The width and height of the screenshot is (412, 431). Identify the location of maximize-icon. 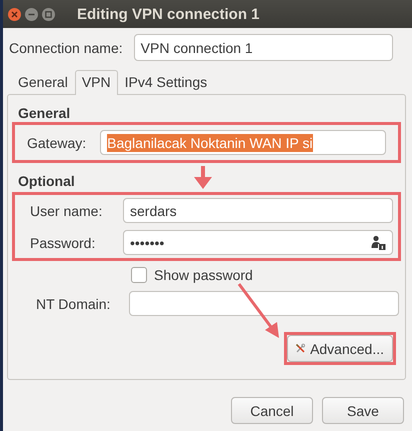
(48, 14).